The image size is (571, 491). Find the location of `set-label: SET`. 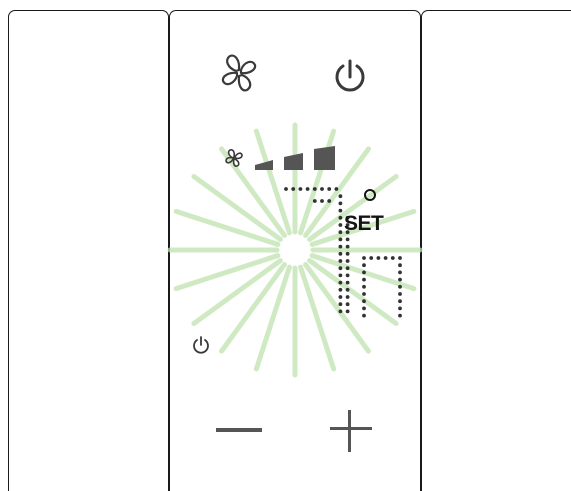

set-label: SET is located at coordinates (364, 223).